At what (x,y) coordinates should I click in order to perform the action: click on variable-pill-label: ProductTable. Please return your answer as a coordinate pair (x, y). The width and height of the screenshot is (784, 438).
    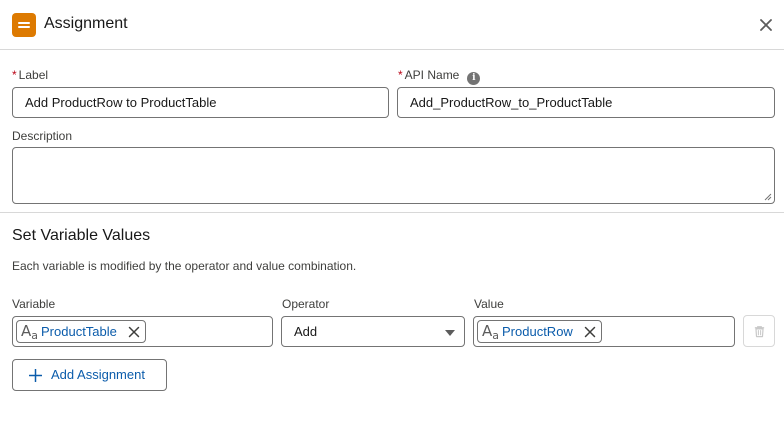
    Looking at the image, I should click on (79, 331).